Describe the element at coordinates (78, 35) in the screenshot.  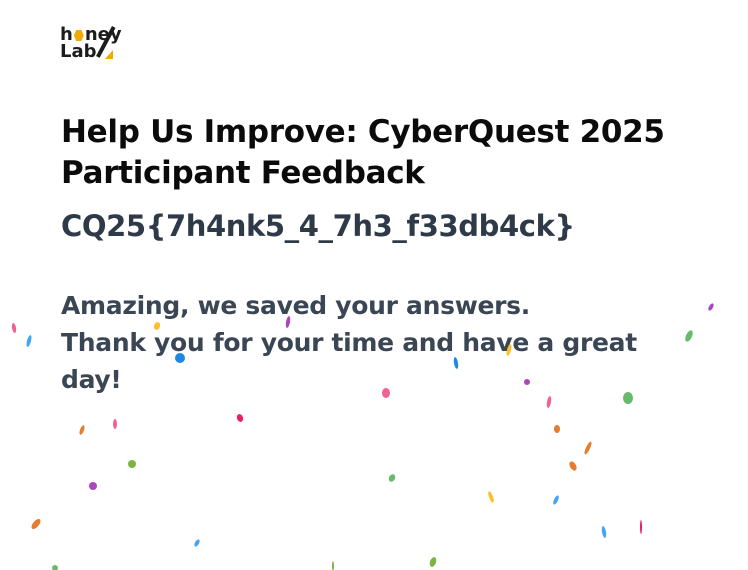
I see `honey-hexagon-icon` at that location.